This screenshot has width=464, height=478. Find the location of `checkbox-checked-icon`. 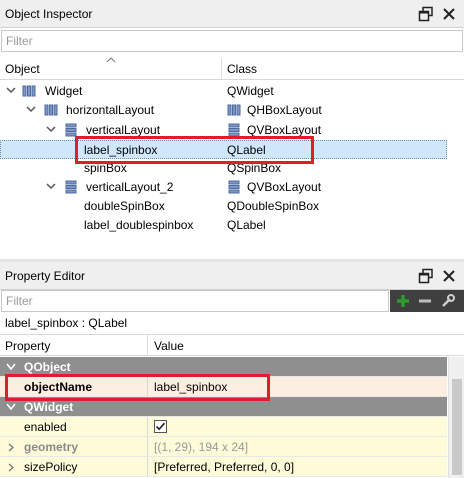

checkbox-checked-icon is located at coordinates (160, 426).